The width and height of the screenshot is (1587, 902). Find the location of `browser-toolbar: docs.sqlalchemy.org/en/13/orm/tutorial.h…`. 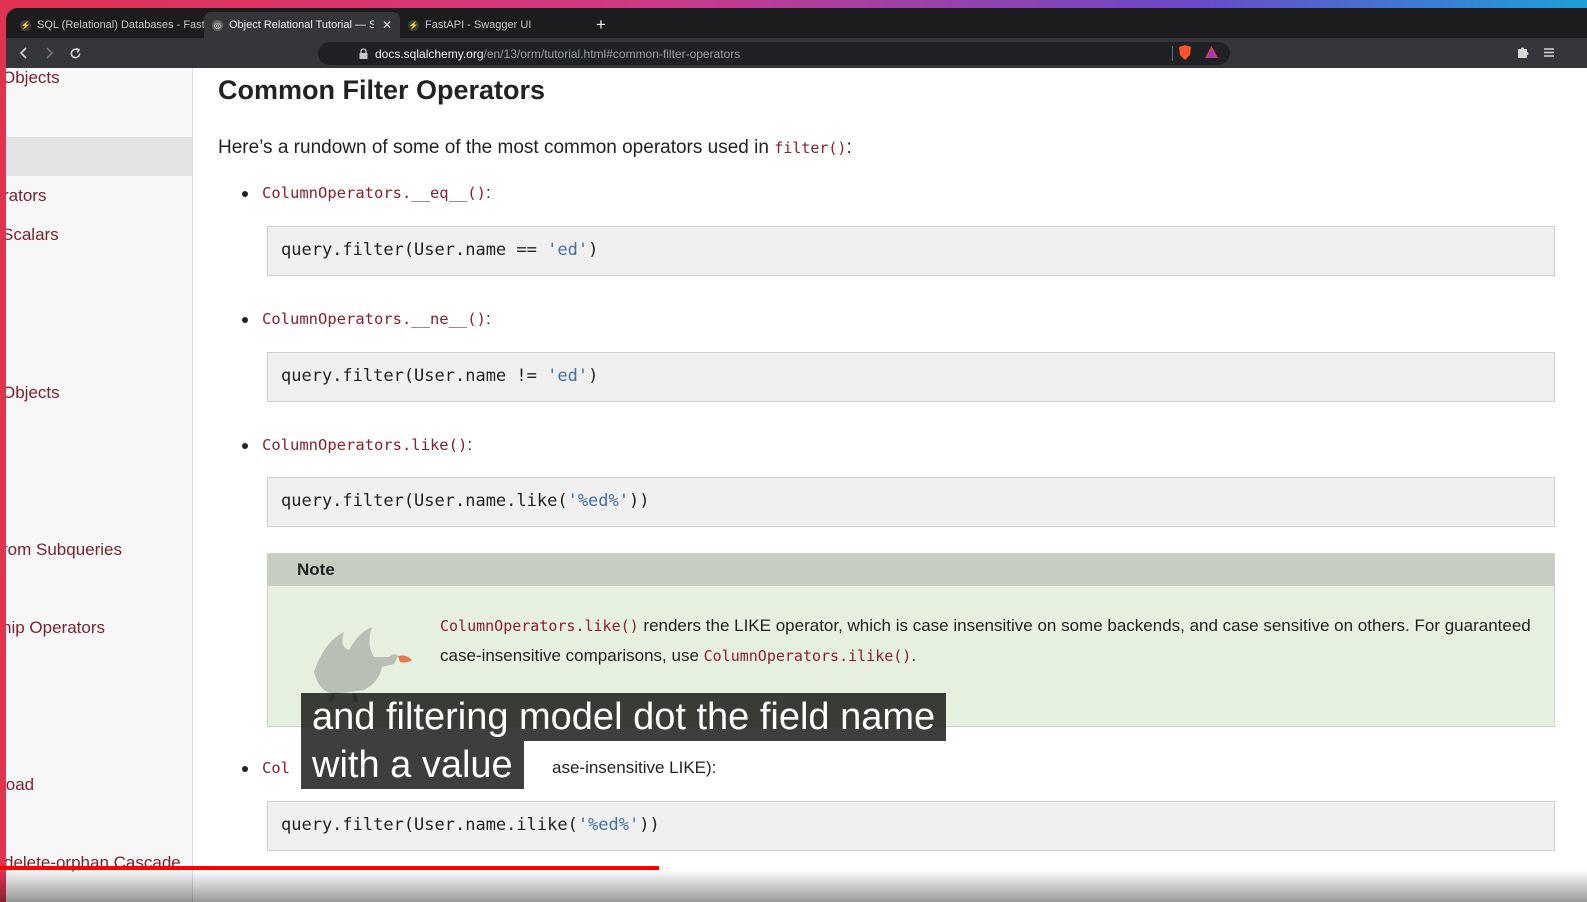

browser-toolbar: docs.sqlalchemy.org/en/13/orm/tutorial.h… is located at coordinates (796, 53).